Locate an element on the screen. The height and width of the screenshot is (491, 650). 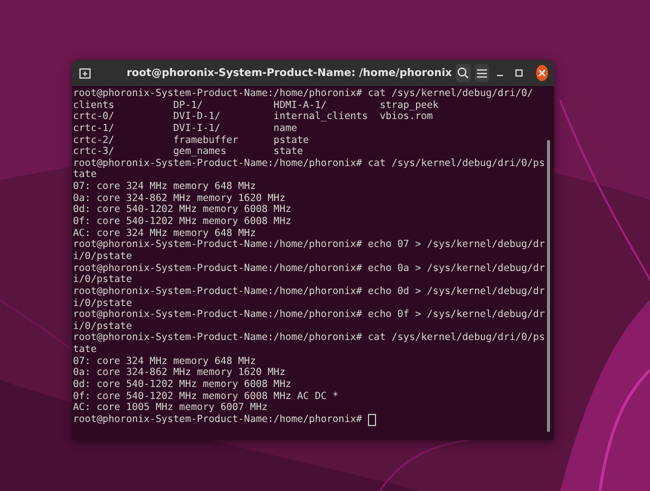
terminal-line: AC: core 1005 MHz memory 6007 MHz is located at coordinates (170, 408).